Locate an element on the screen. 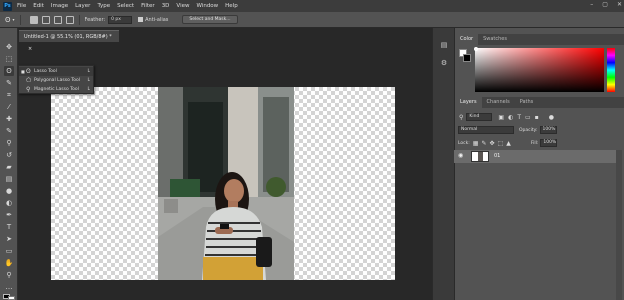  menu-file: File is located at coordinates (21, 6).